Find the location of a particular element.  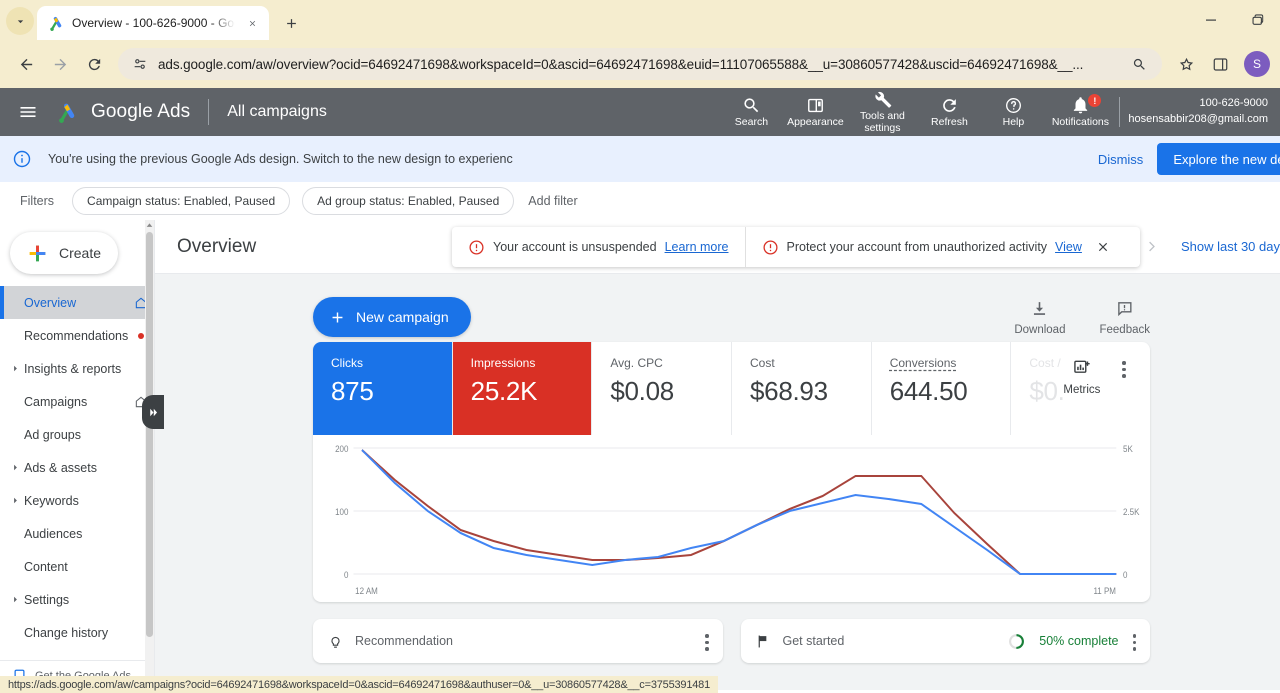

add-filter-button: Add filter is located at coordinates (552, 201).